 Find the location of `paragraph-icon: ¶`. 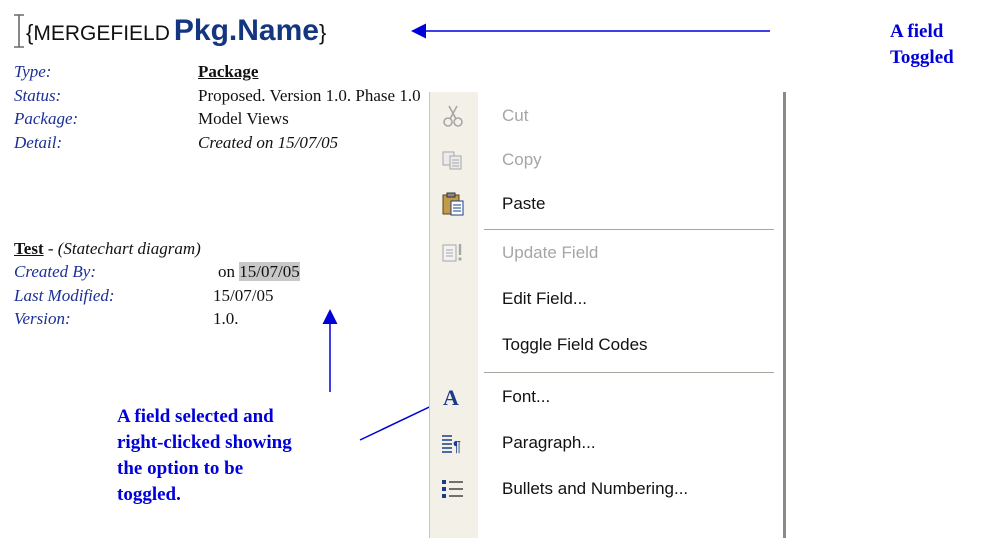

paragraph-icon: ¶ is located at coordinates (451, 445).